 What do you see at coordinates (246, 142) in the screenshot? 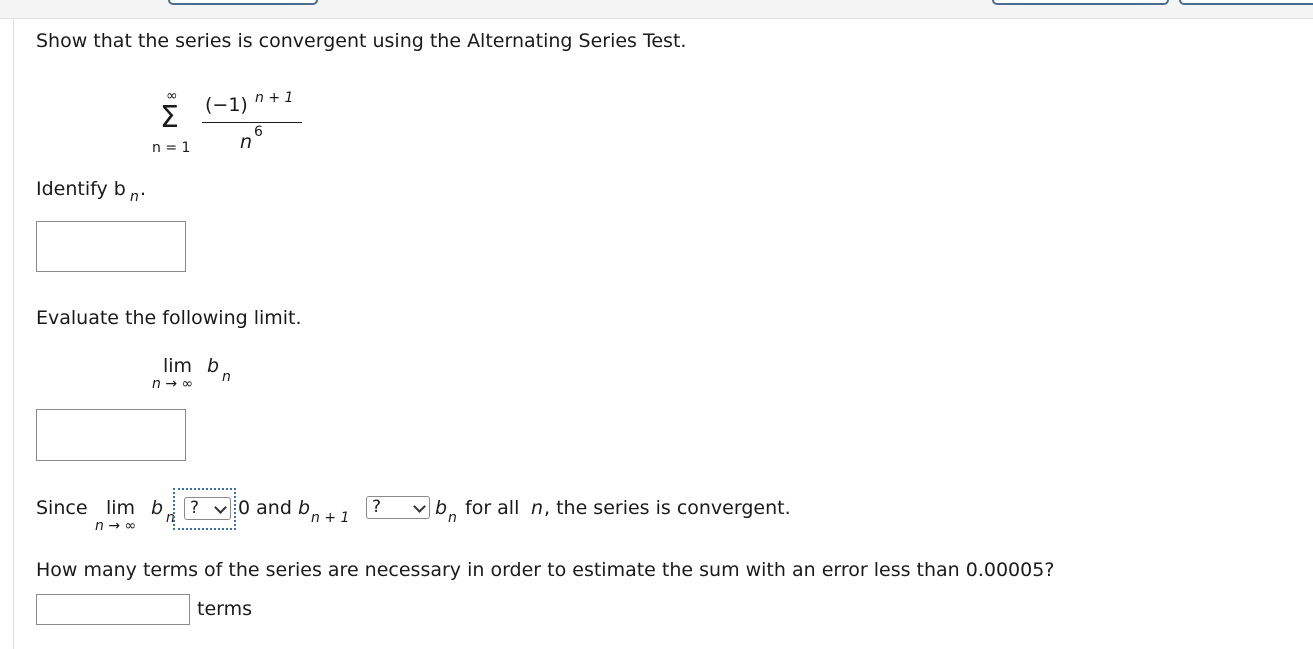
I see `denominator-base: n` at bounding box center [246, 142].